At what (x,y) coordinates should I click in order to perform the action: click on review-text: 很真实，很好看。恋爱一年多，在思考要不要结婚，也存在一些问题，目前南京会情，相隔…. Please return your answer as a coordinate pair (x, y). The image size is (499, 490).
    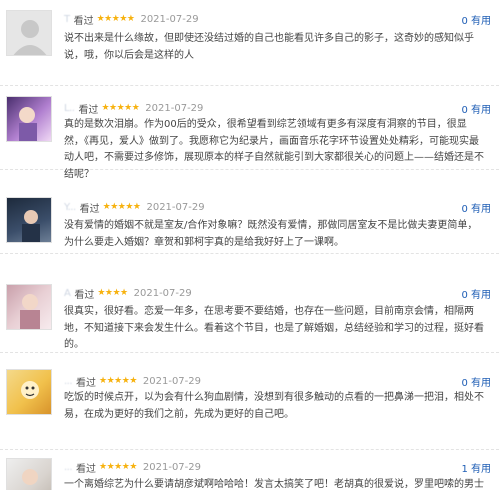
    Looking at the image, I should click on (274, 328).